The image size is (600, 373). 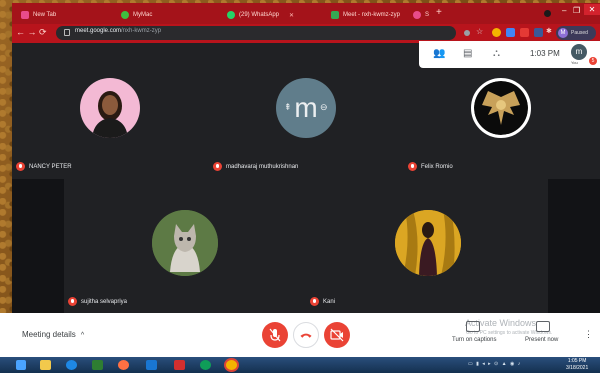 What do you see at coordinates (300, 365) in the screenshot?
I see `windows-taskbar: ▭ ▮ ◂ ▸ ⊙ ▲ ◉ ♪ 1:05 PM 3/18/2021` at bounding box center [300, 365].